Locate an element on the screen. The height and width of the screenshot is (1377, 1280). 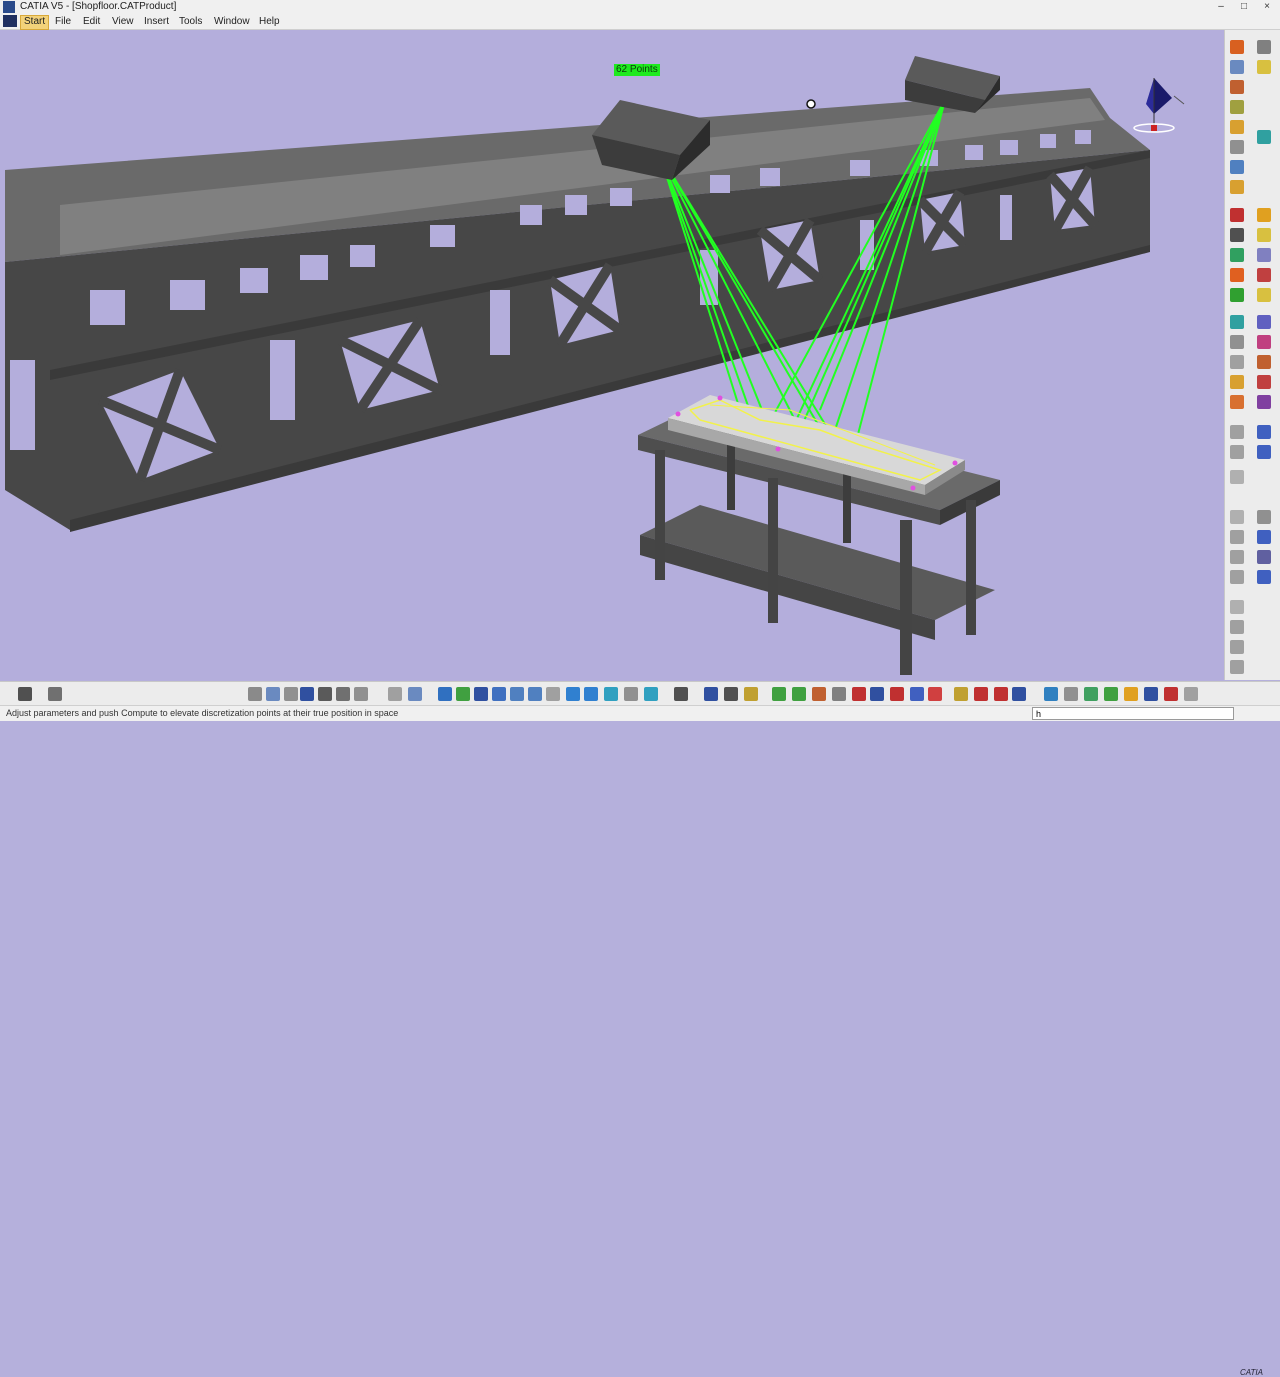
menu-tools: Tools is located at coordinates (190, 21).